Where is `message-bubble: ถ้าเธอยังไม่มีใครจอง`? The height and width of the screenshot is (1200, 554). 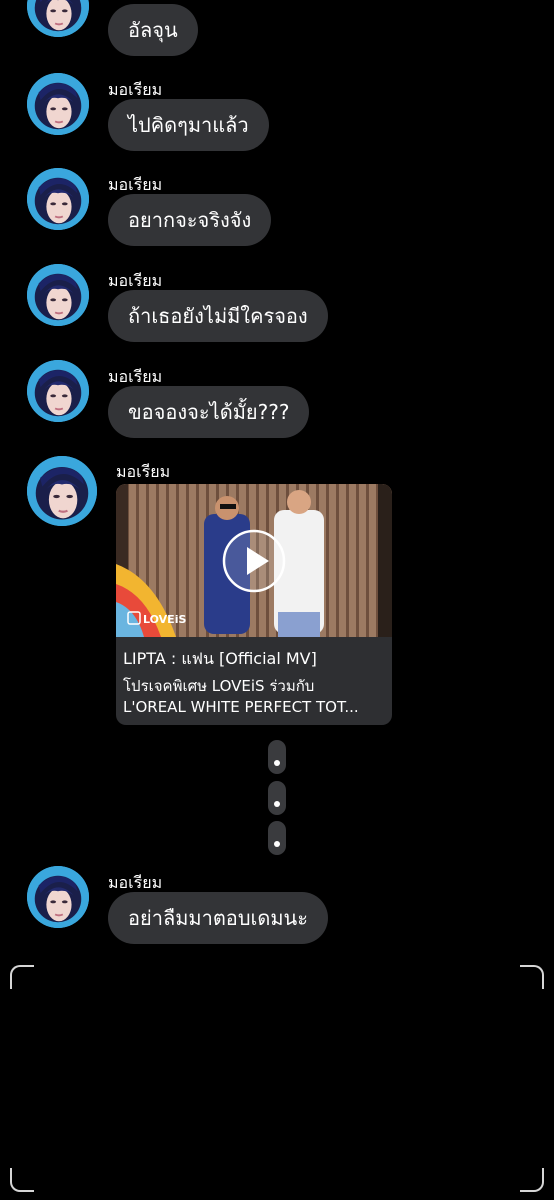
message-bubble: ถ้าเธอยังไม่มีใครจอง is located at coordinates (218, 316).